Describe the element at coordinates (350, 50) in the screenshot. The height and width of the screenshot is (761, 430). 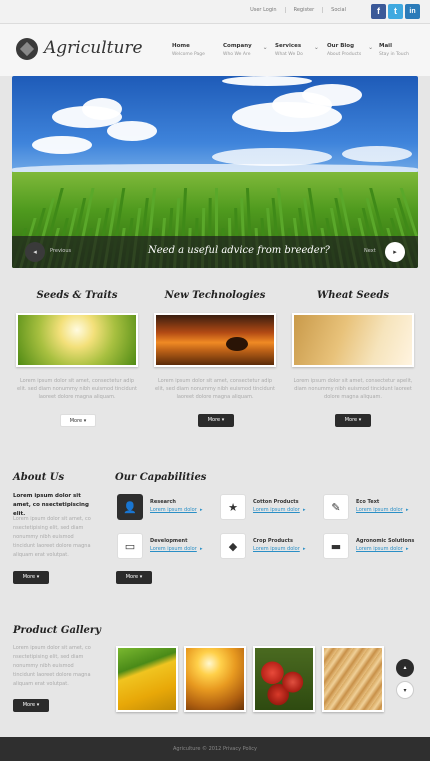
I see `nav-blog: Our Blog About Products ⌄` at that location.